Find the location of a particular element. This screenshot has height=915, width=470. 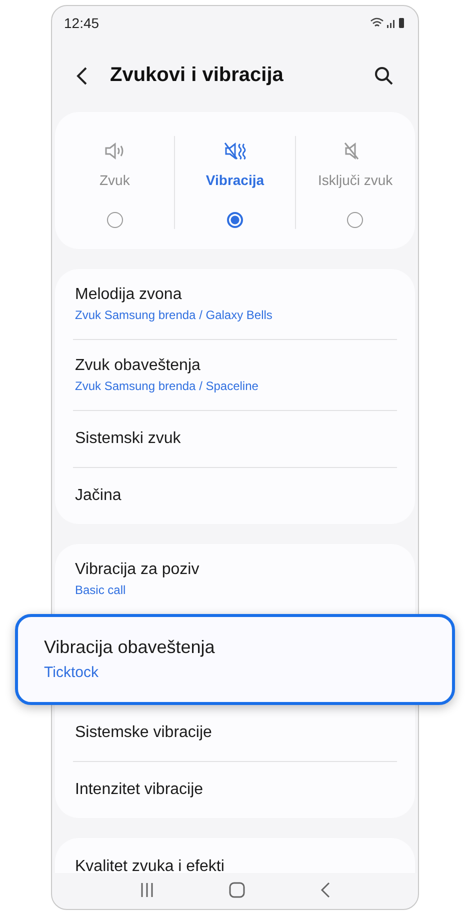

mode-label: Vibracija is located at coordinates (235, 181).